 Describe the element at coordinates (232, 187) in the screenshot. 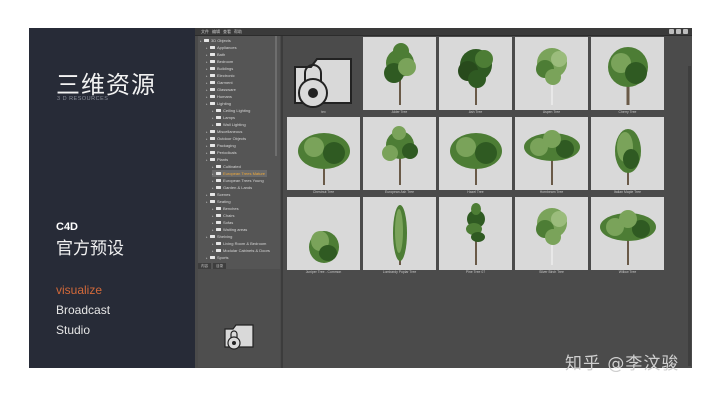

I see `tree-item: ▸ Garden & Lands` at that location.